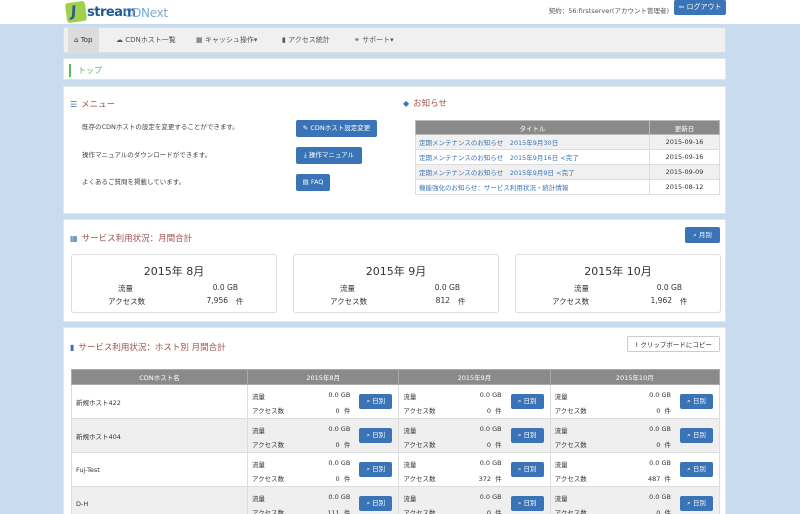  I want to click on usage-cell: 流量 0.0 GB アクセス数 372 件 ⌕ 日別, so click(474, 470).